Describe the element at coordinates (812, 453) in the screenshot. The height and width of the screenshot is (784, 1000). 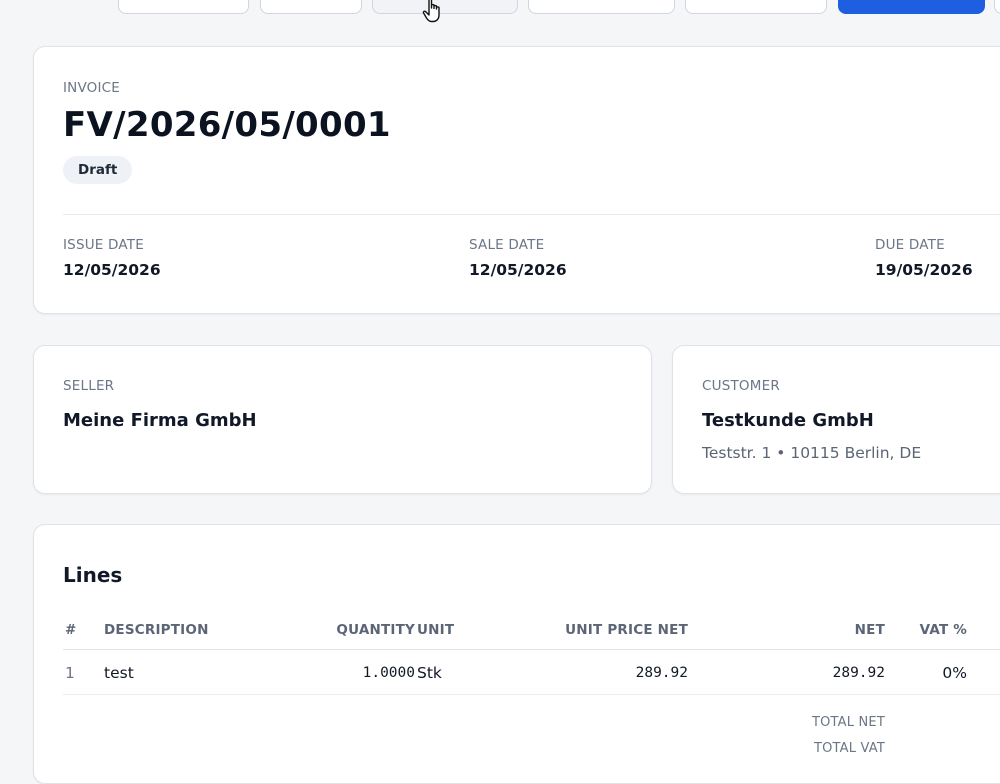
I see `customer-address: Teststr. 1 • 10115 Berlin, DE` at that location.